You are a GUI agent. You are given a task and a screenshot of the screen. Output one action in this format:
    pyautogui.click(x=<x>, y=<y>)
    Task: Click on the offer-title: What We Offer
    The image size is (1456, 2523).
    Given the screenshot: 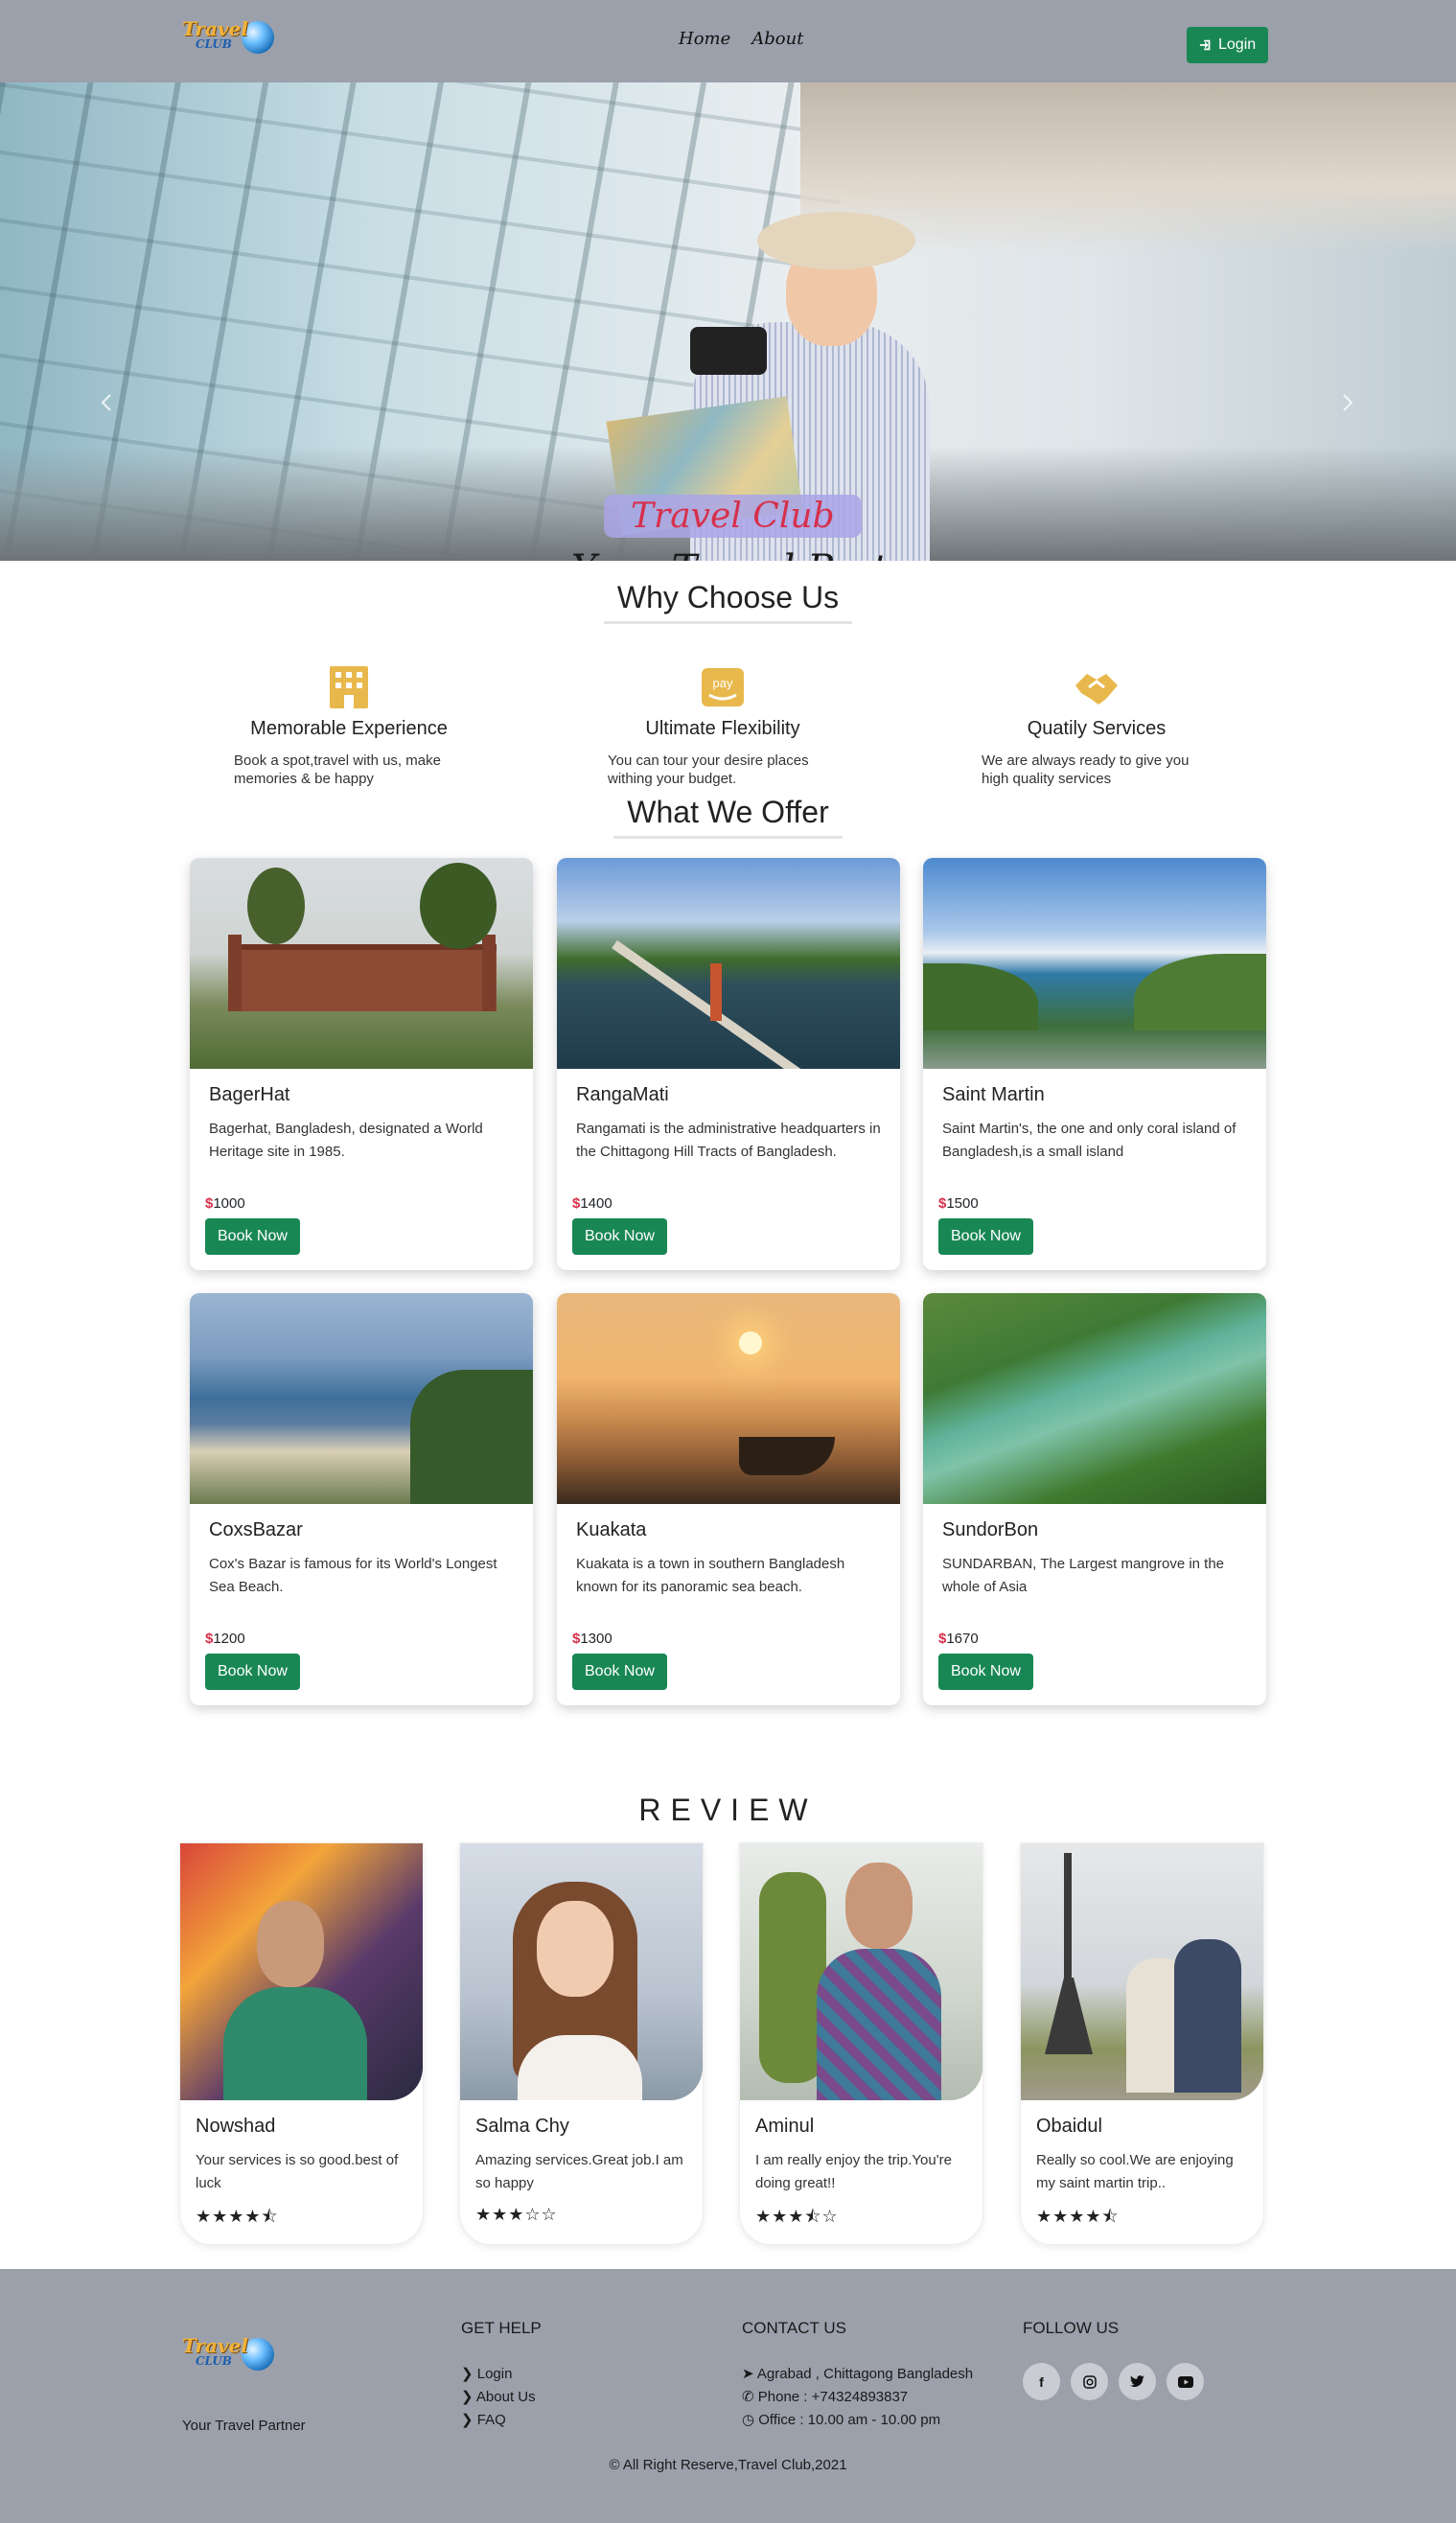 What is the action you would take?
    pyautogui.click(x=728, y=817)
    